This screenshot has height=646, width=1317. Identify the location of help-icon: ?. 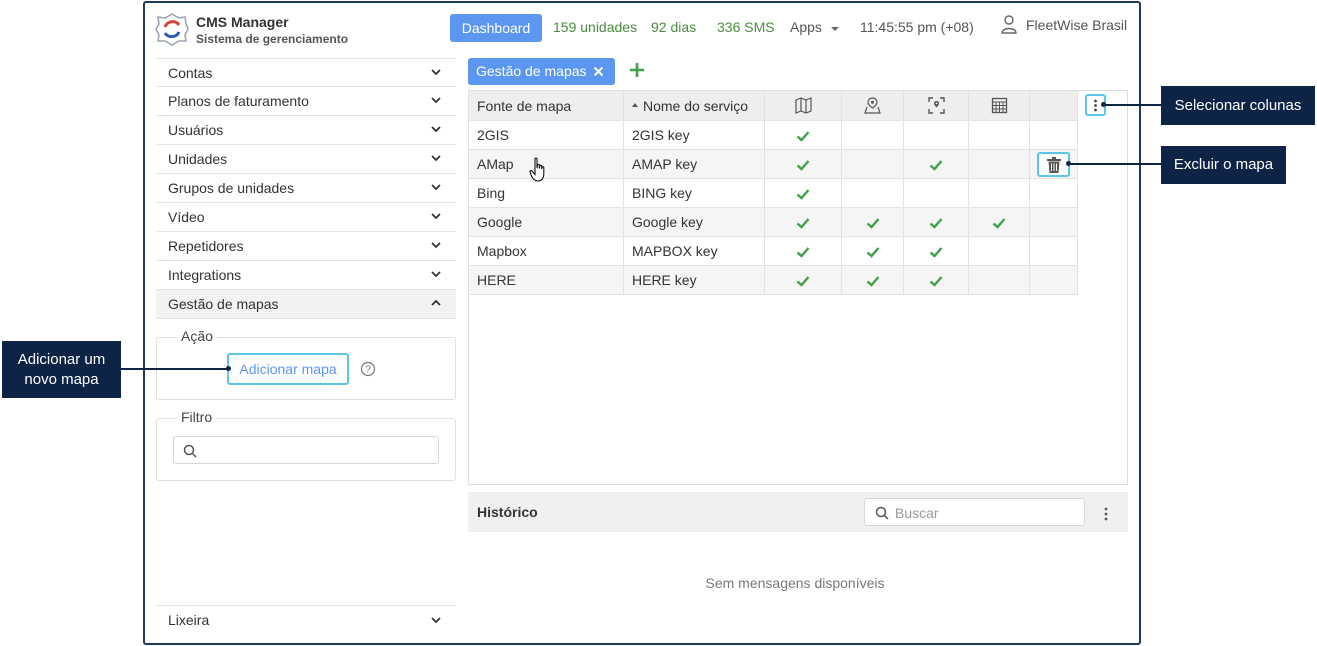
(368, 369).